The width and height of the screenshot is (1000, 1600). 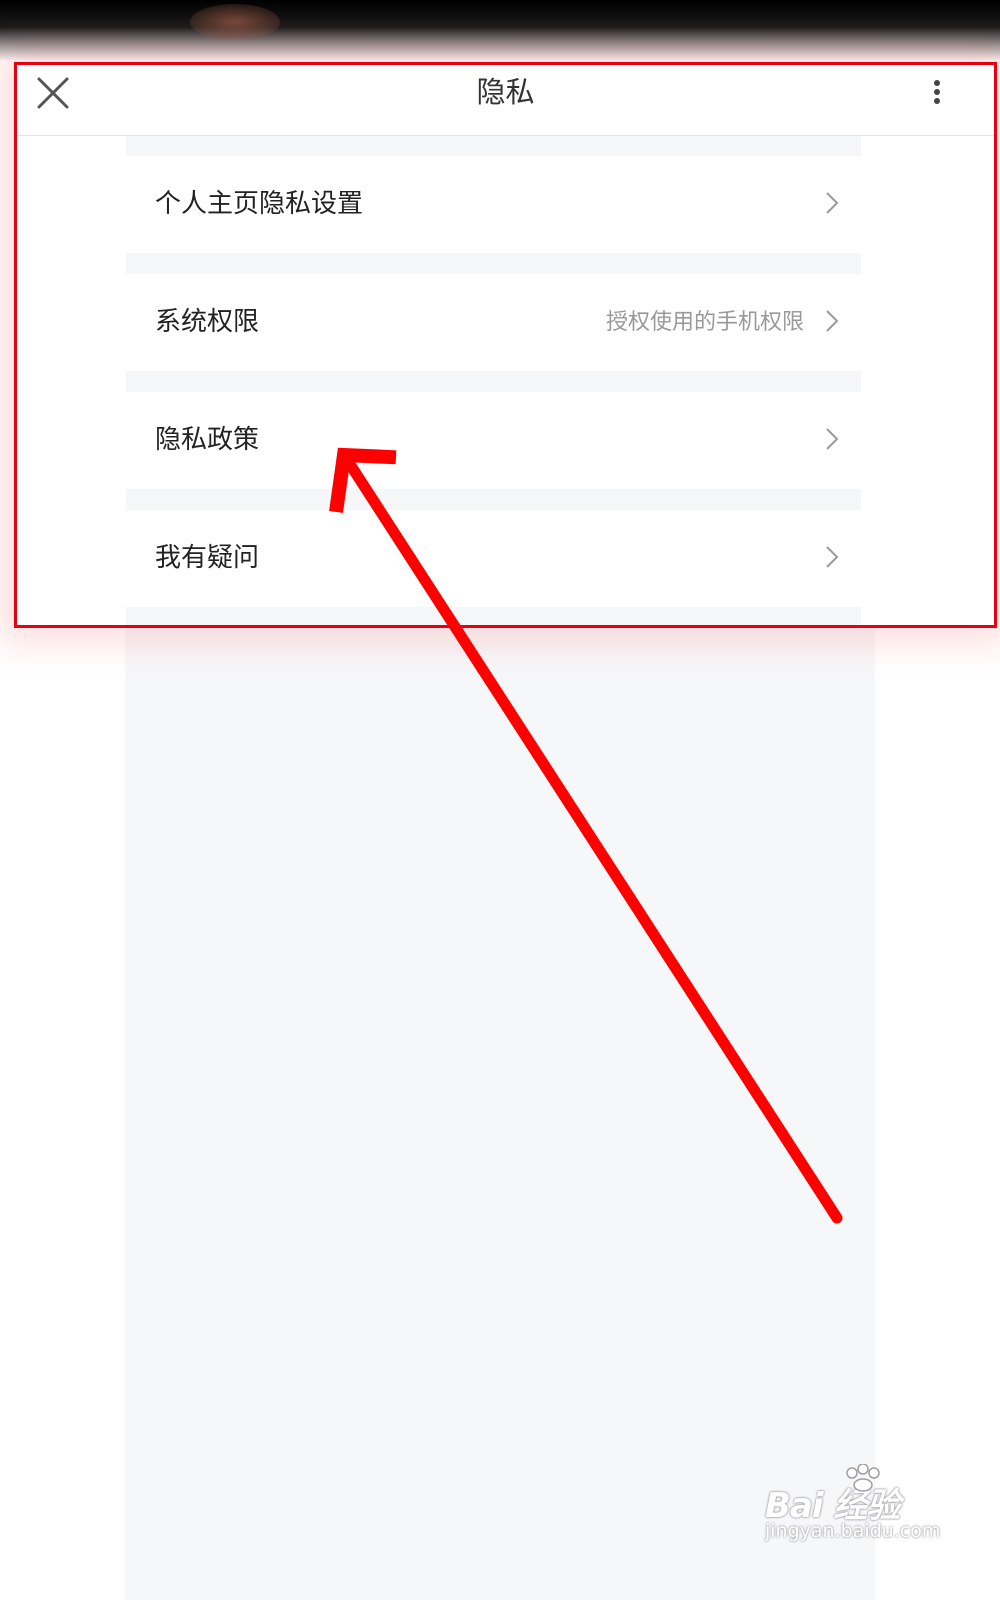 I want to click on list-item-questions: 我有疑问, so click(x=493, y=558).